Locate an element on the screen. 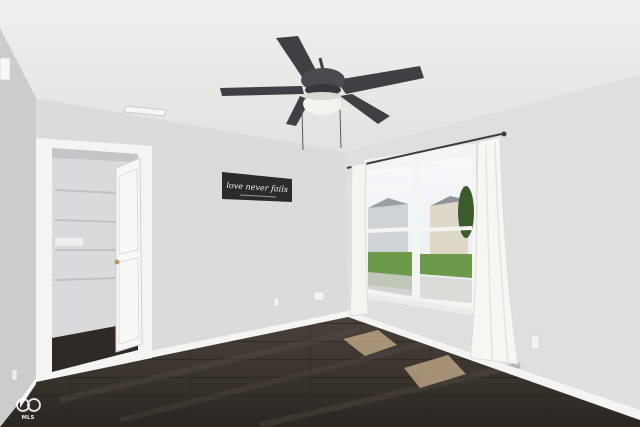 The image size is (640, 427). wall-light is located at coordinates (5, 69).